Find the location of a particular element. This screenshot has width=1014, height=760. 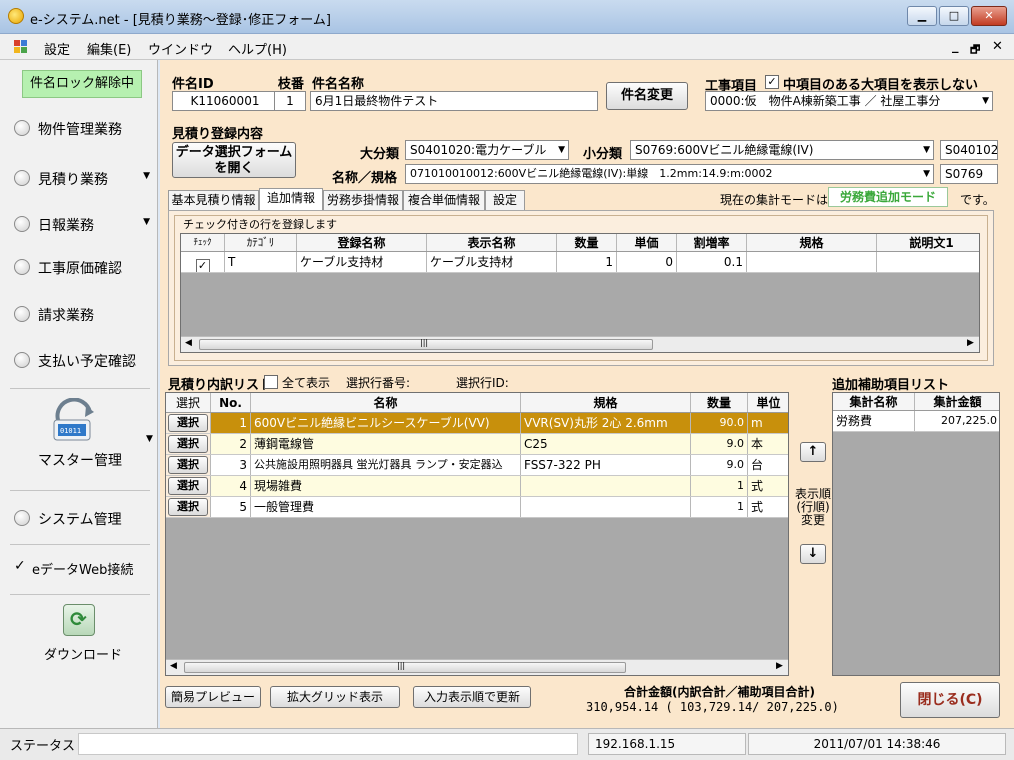

price-cell: 0 is located at coordinates (647, 262).